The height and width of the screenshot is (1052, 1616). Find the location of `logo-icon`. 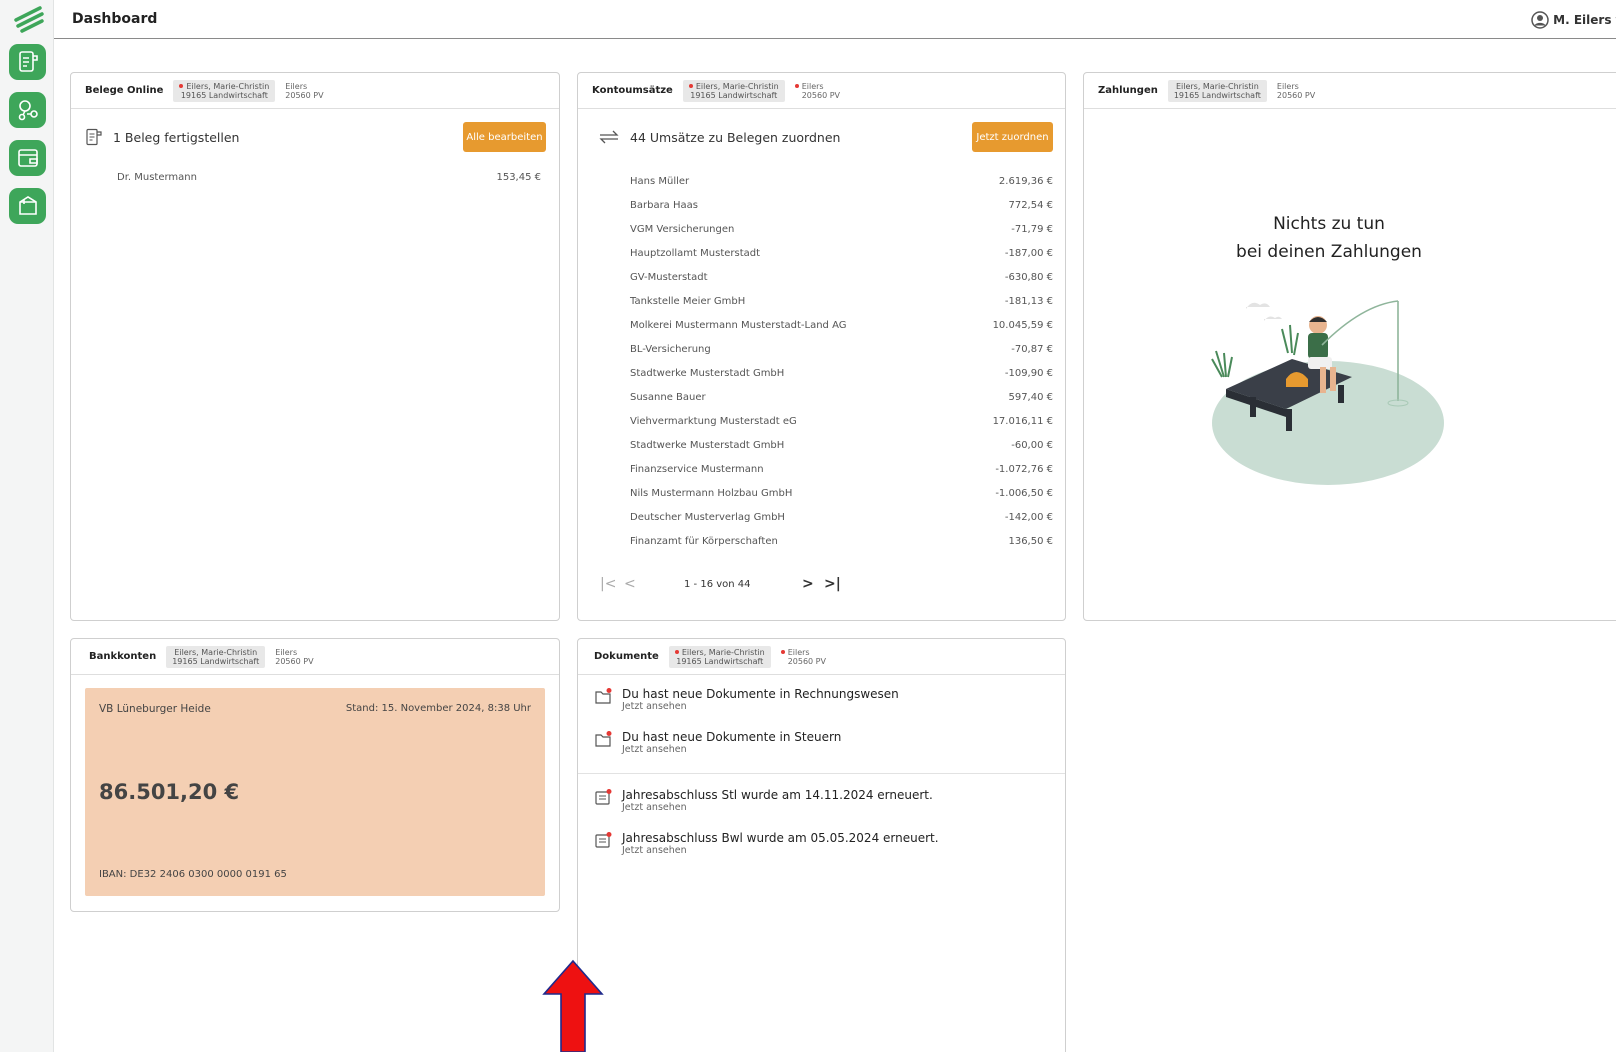

logo-icon is located at coordinates (29, 20).